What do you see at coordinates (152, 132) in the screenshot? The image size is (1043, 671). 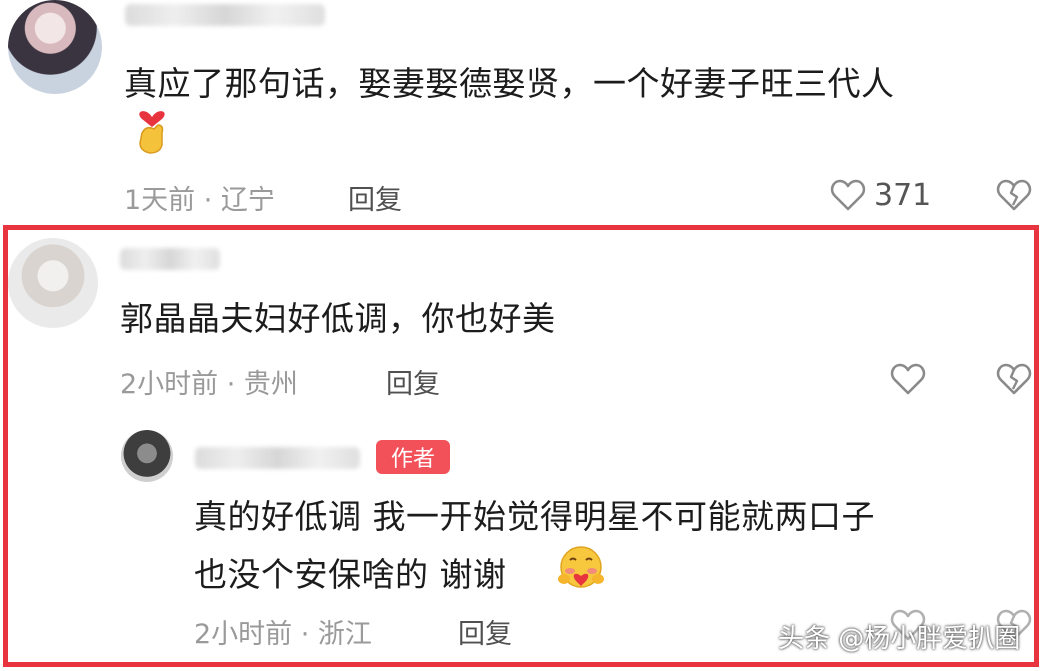 I see `heart-hands-emoji` at bounding box center [152, 132].